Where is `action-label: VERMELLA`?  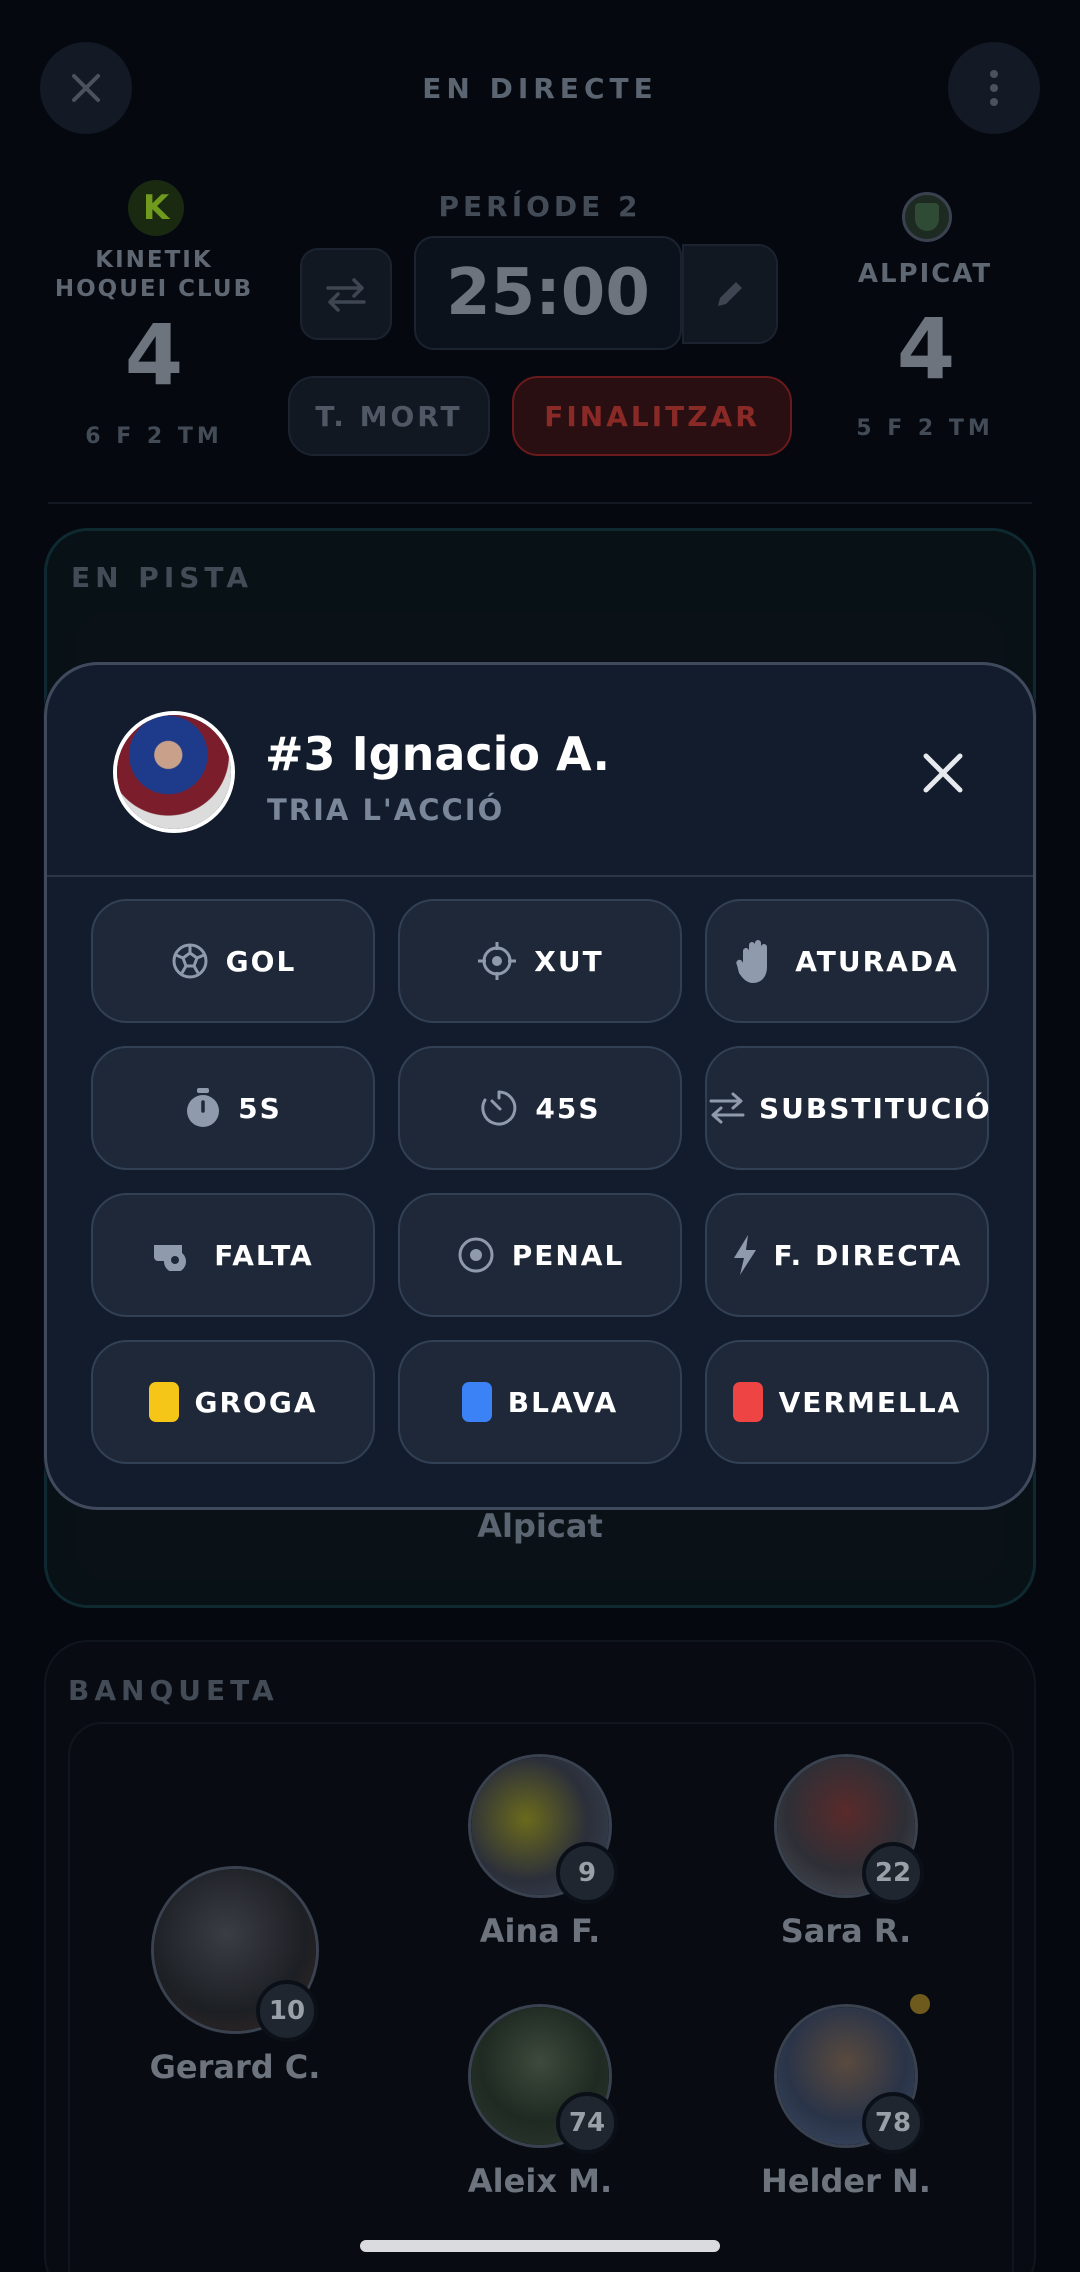
action-label: VERMELLA is located at coordinates (870, 1402).